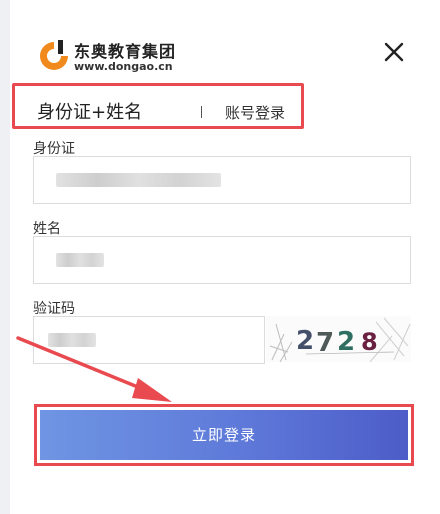 Image resolution: width=440 pixels, height=514 pixels. I want to click on captcha-char-2: 7, so click(325, 343).